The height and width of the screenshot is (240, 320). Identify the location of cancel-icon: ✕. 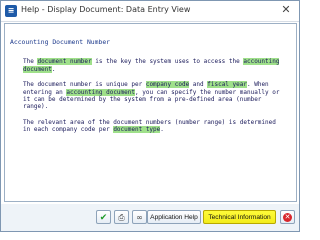
(287, 217).